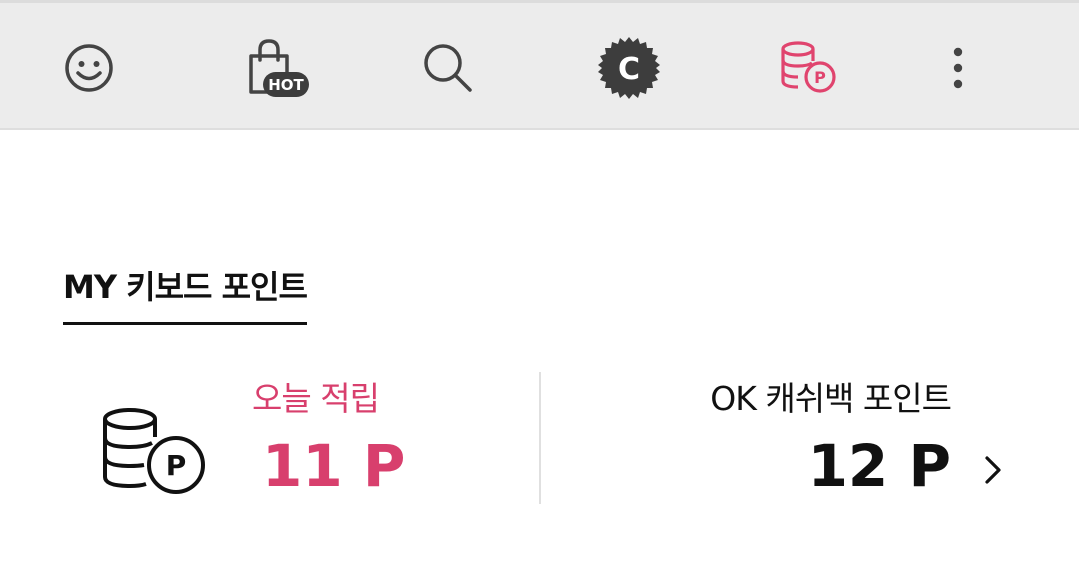 Image resolution: width=1079 pixels, height=569 pixels. Describe the element at coordinates (286, 85) in the screenshot. I see `hot-badge-text: HOT` at that location.